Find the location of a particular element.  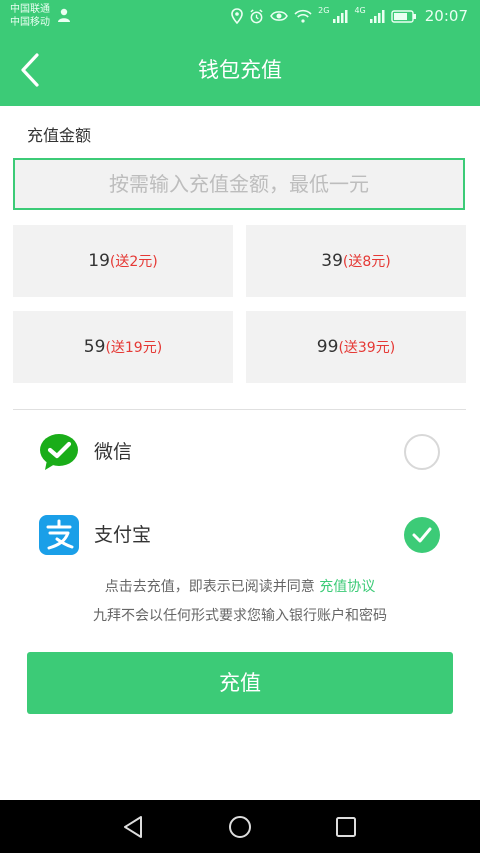

option-price: 59 is located at coordinates (94, 347).